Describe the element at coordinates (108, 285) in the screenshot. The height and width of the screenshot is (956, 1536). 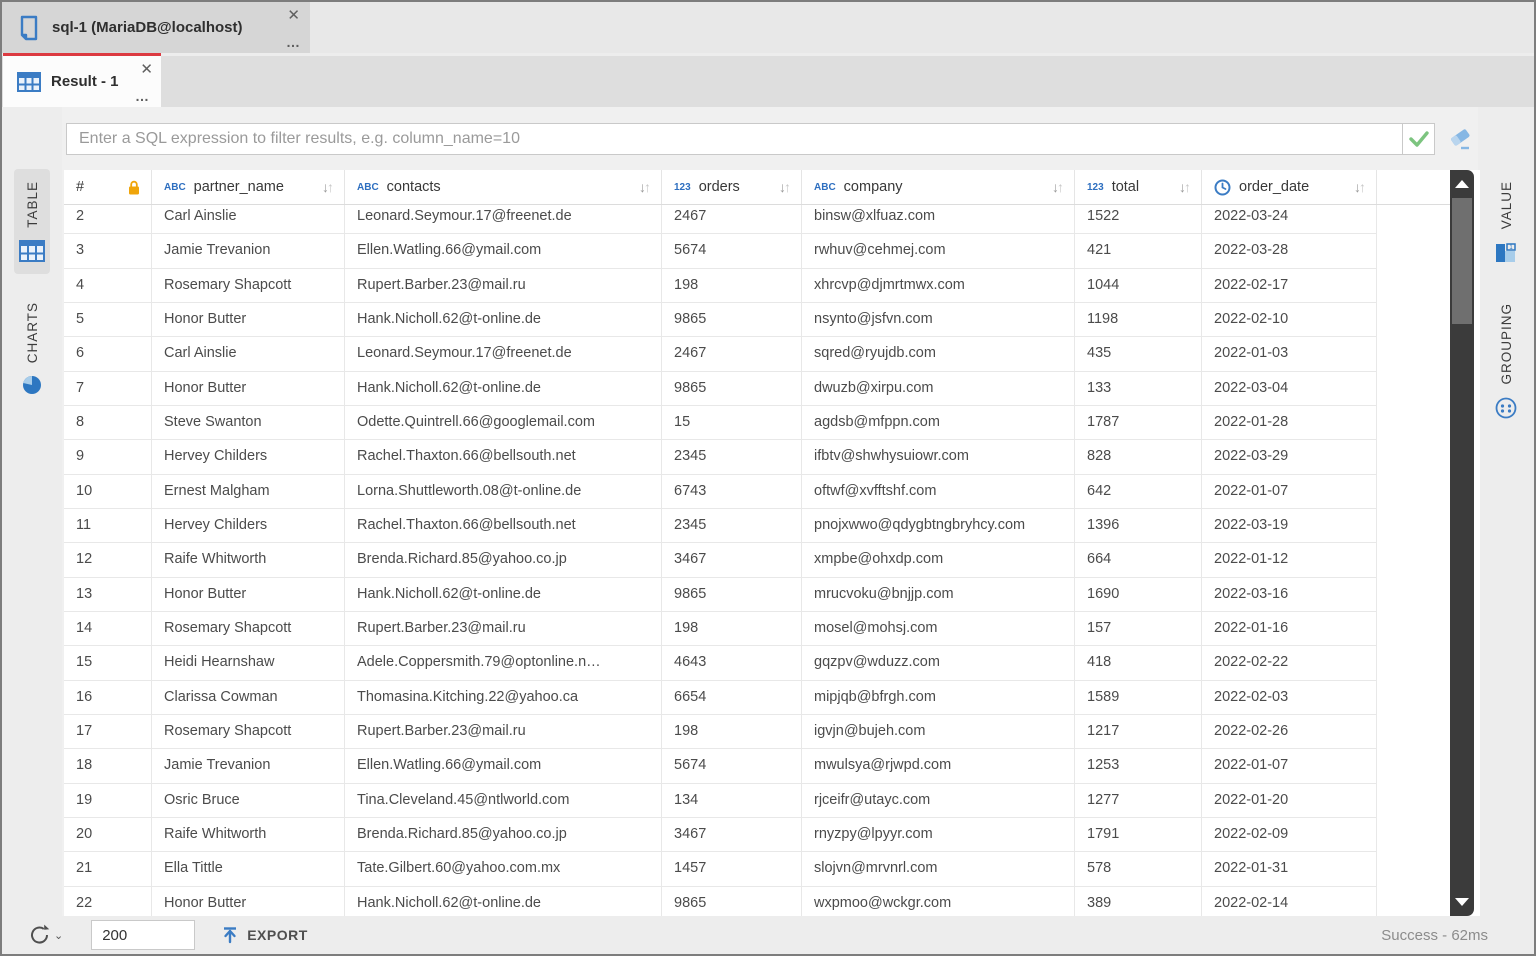
I see `row-number-cell: 4` at that location.